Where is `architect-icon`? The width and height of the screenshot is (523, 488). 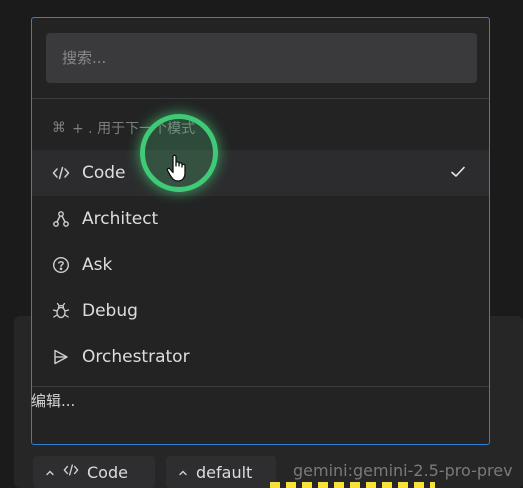 architect-icon is located at coordinates (61, 219).